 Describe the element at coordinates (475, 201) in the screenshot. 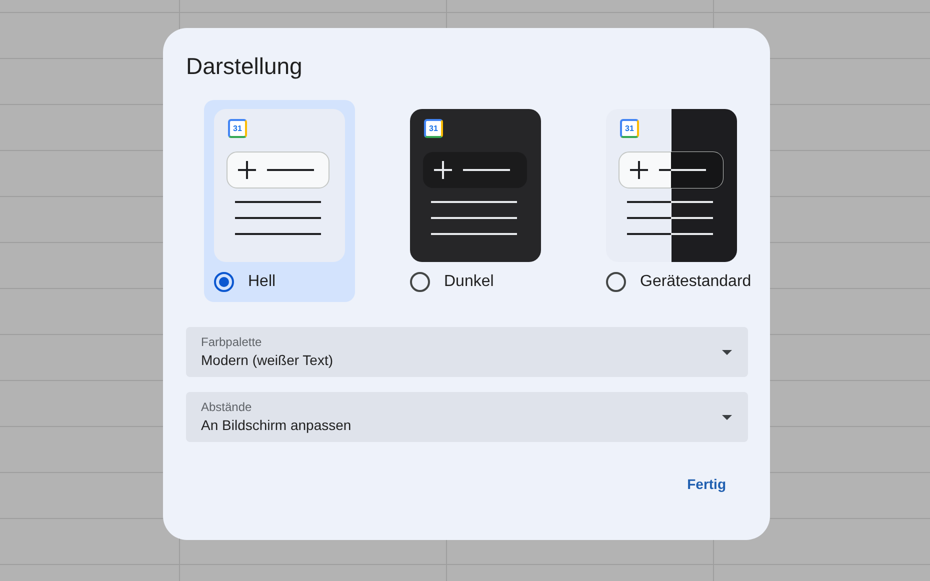

I see `theme-option: 31 Dunkel` at that location.